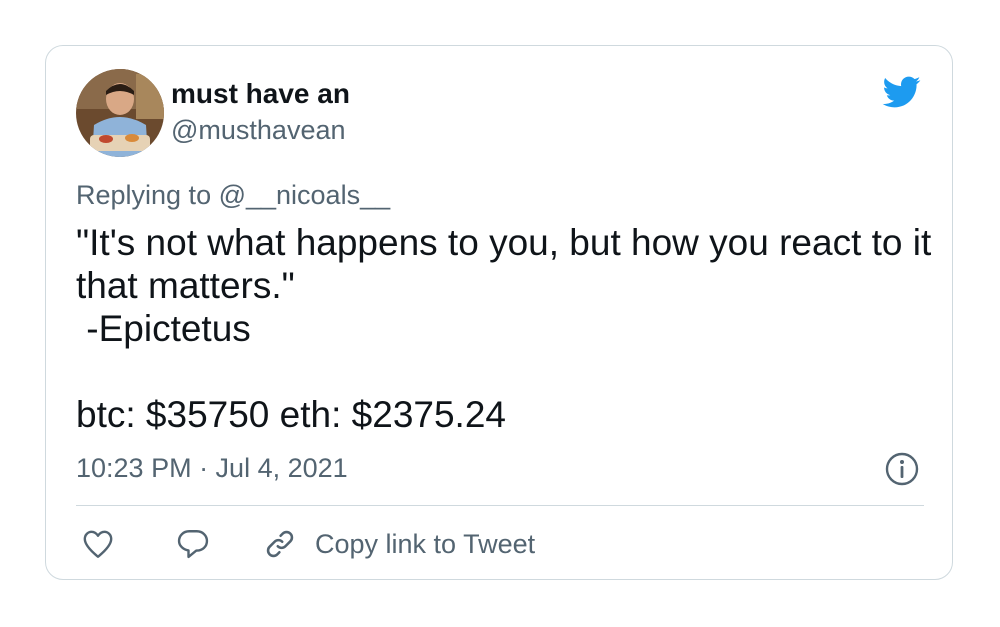 This screenshot has height=627, width=1000. Describe the element at coordinates (233, 195) in the screenshot. I see `replying-to: Replying to @__nicoals__` at that location.